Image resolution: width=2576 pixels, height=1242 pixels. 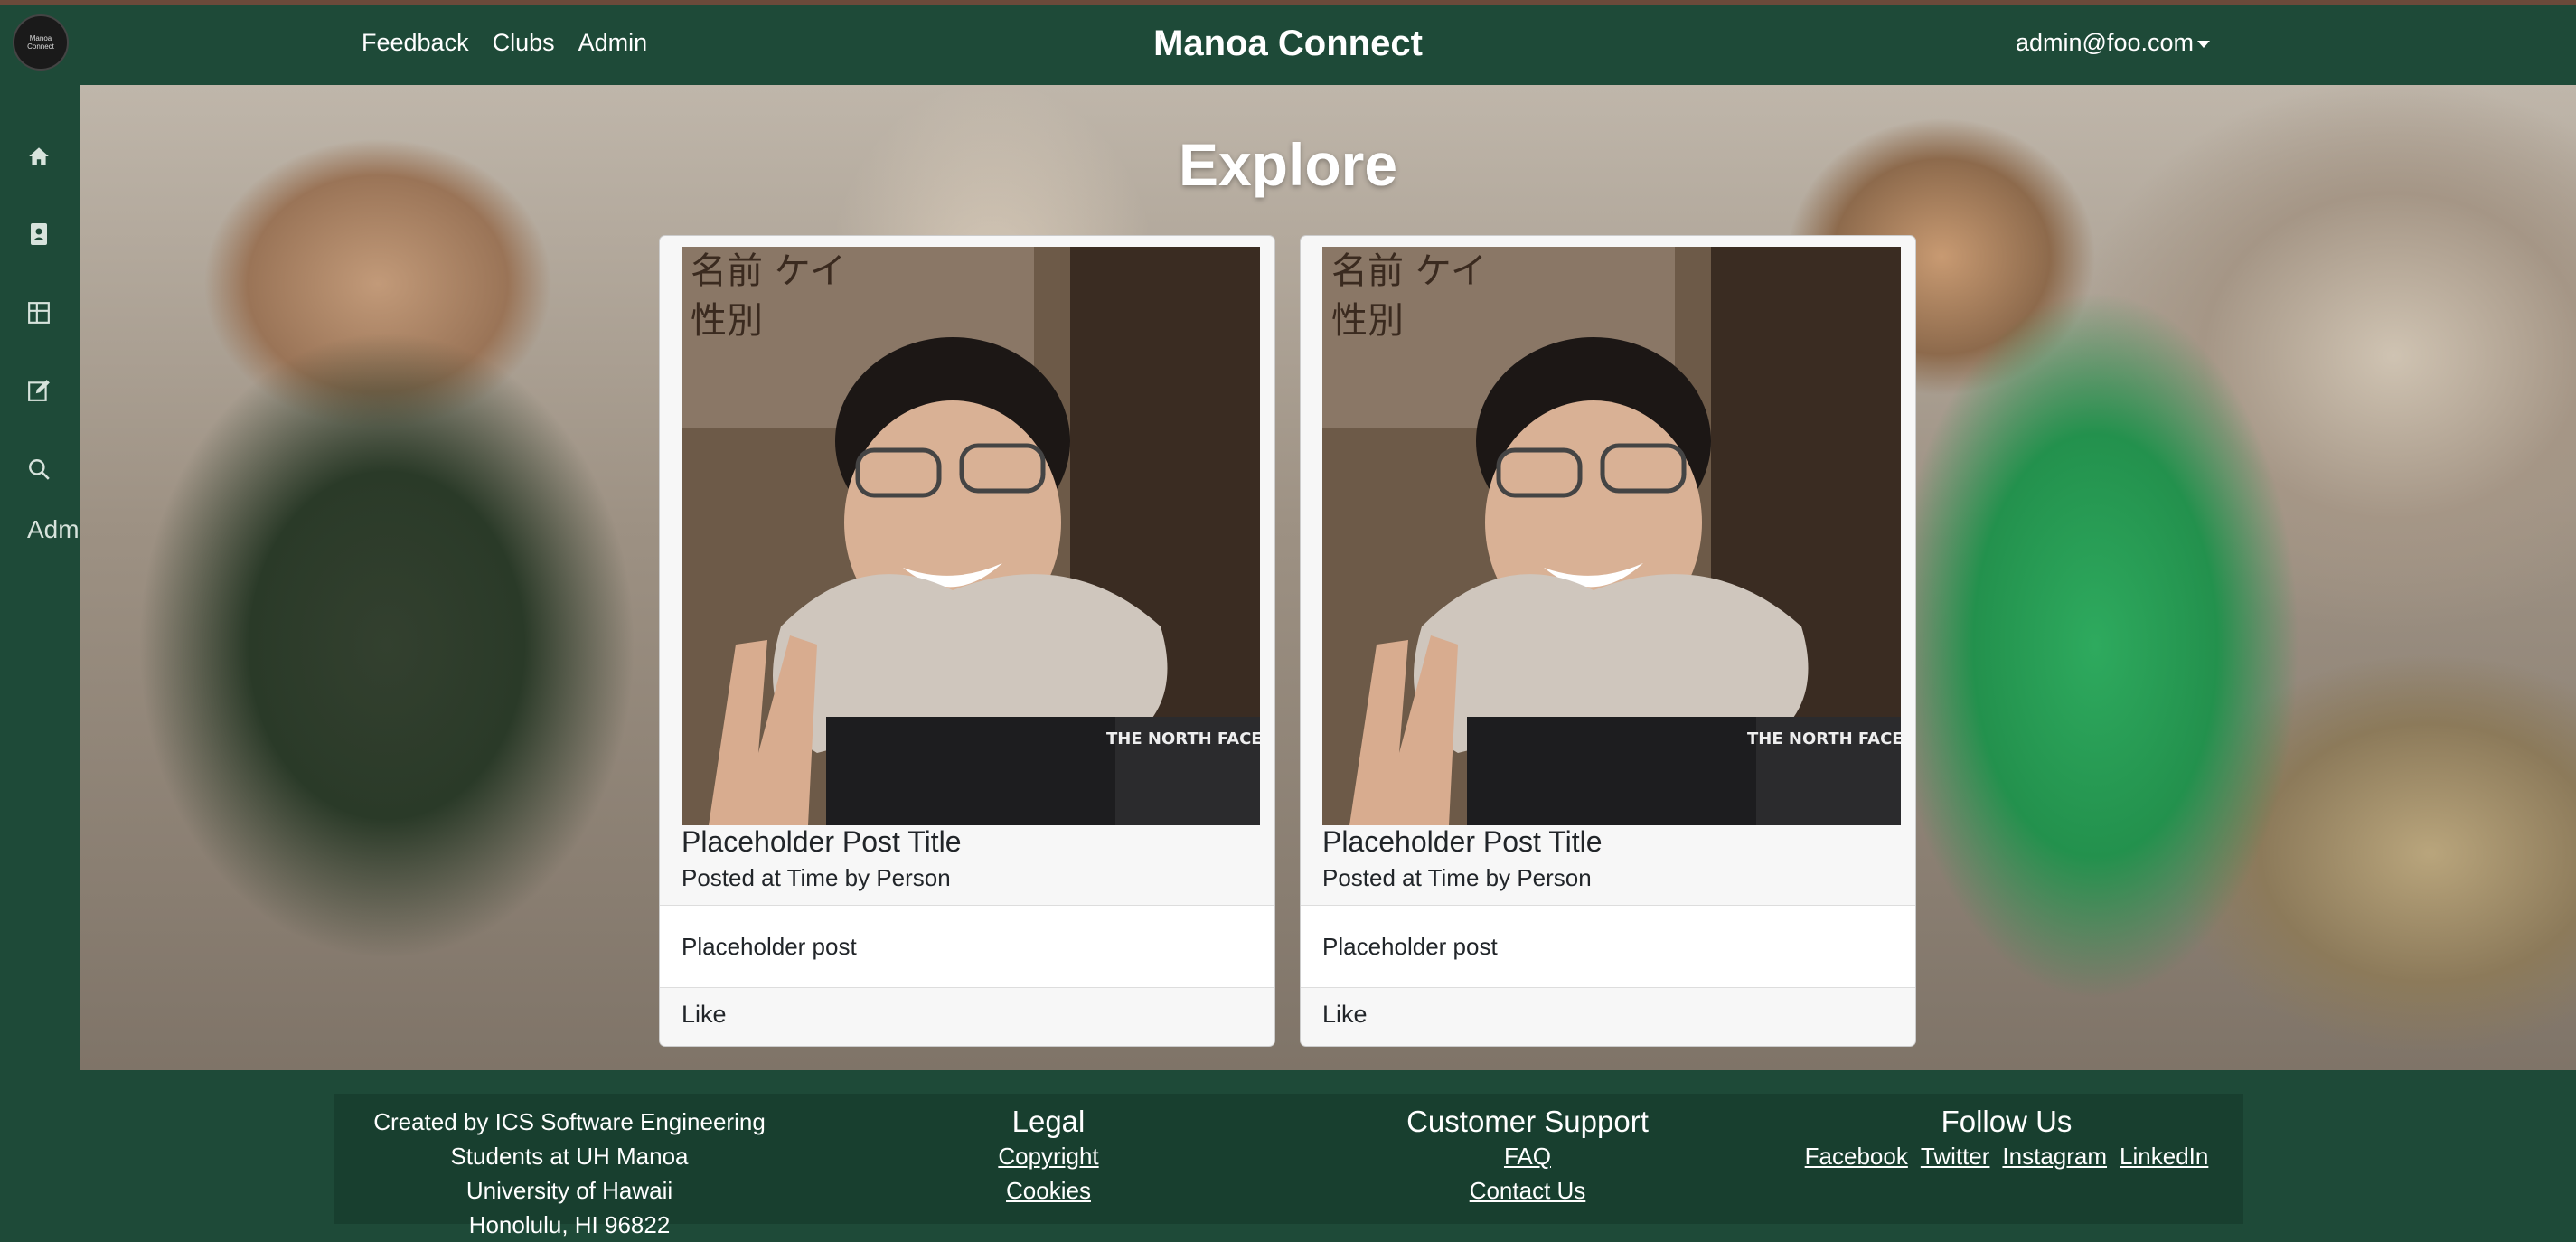 What do you see at coordinates (39, 234) in the screenshot?
I see `profile-card-icon` at bounding box center [39, 234].